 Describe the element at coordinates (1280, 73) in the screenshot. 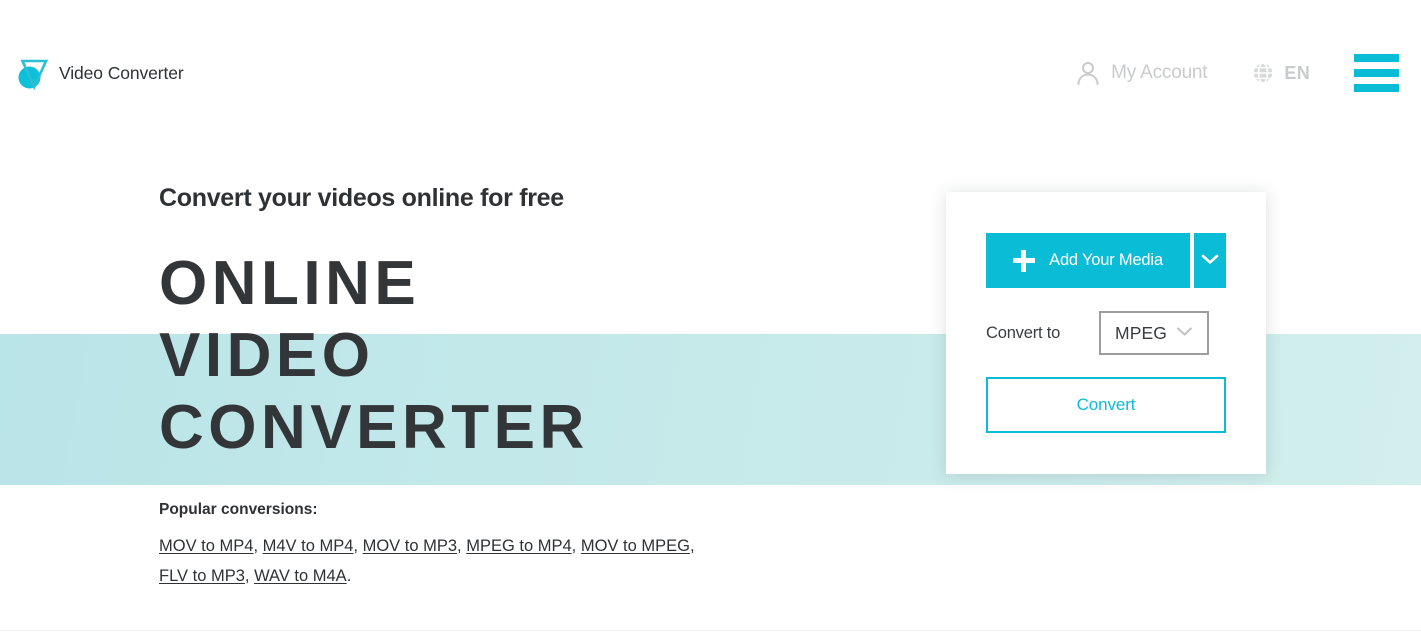

I see `language-selector: EN` at that location.